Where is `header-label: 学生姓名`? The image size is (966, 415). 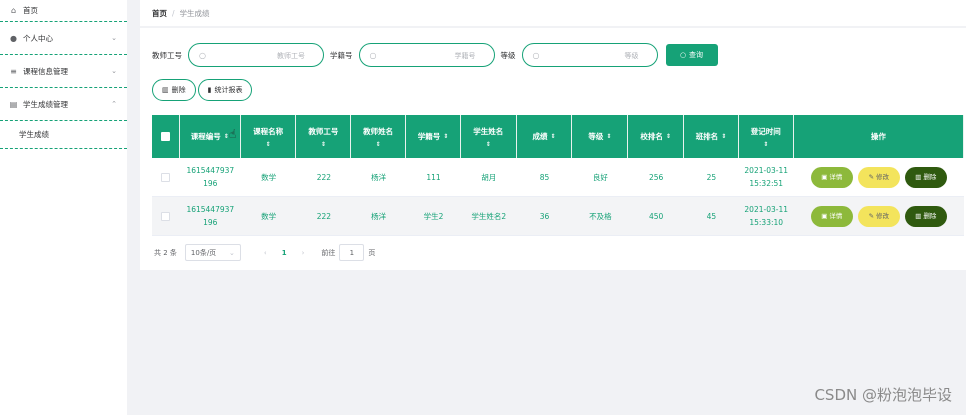
header-label: 学生姓名 is located at coordinates (488, 131).